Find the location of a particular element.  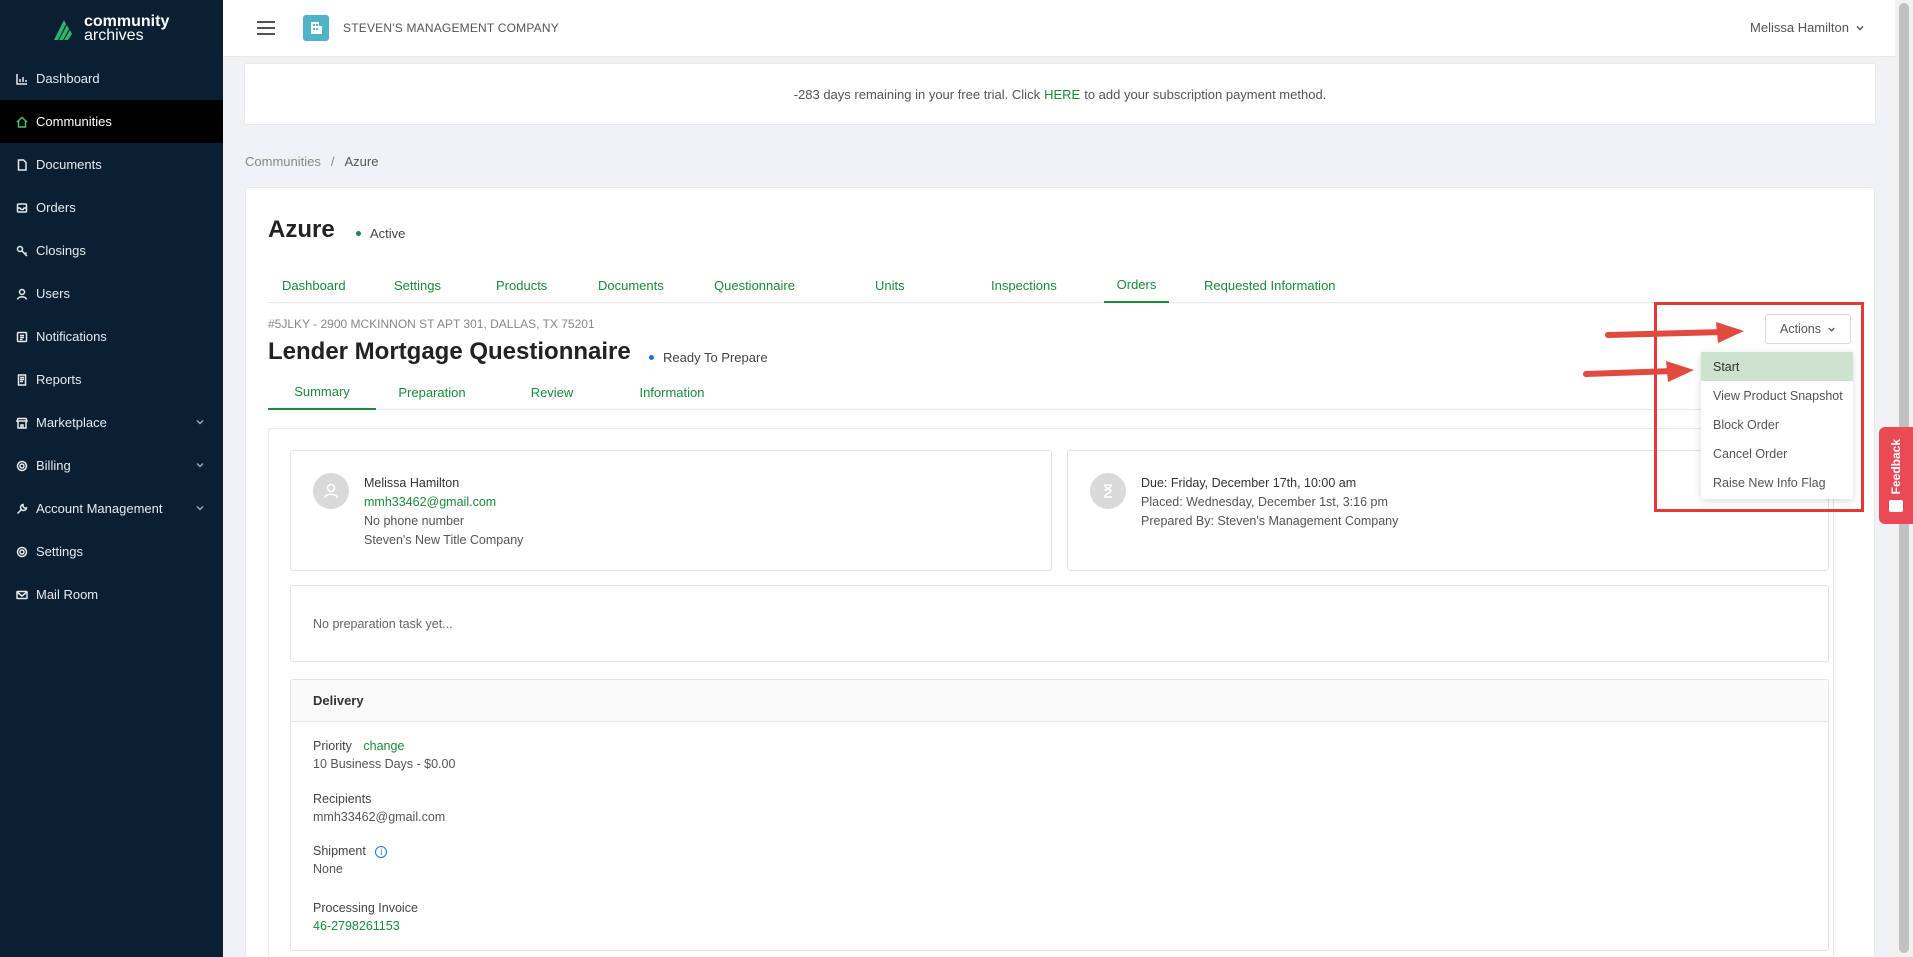

sidebar-item-label: Mail Room is located at coordinates (67, 594).